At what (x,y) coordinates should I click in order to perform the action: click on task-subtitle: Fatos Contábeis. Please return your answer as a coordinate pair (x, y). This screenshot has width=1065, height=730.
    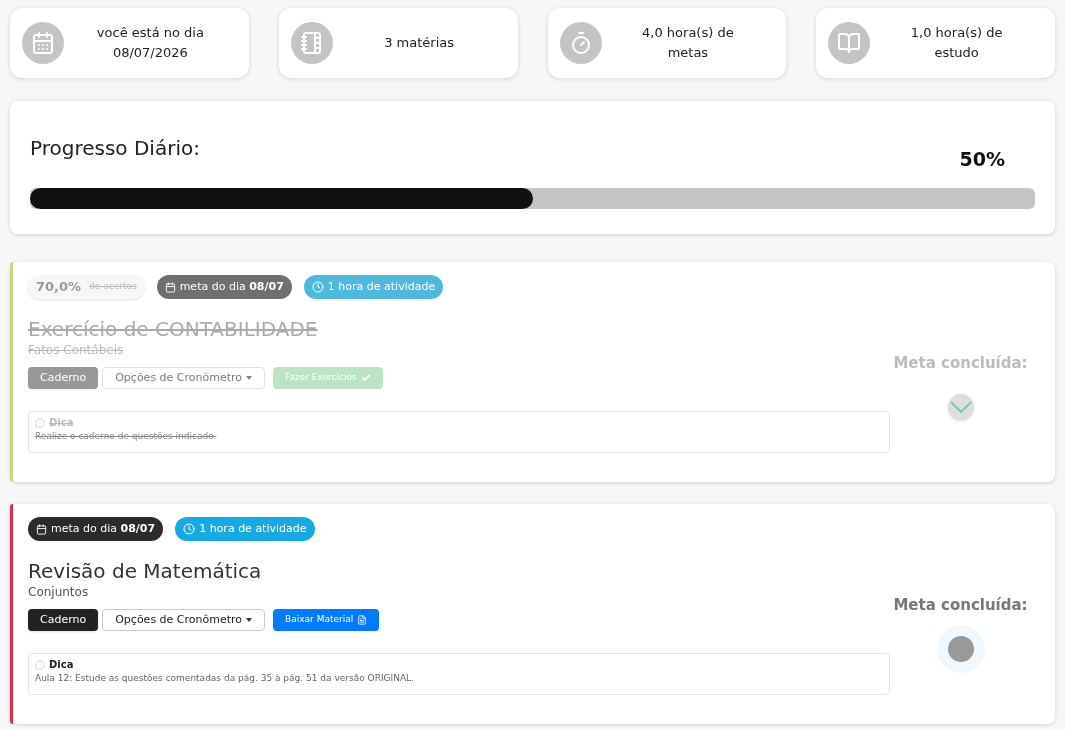
    Looking at the image, I should click on (76, 350).